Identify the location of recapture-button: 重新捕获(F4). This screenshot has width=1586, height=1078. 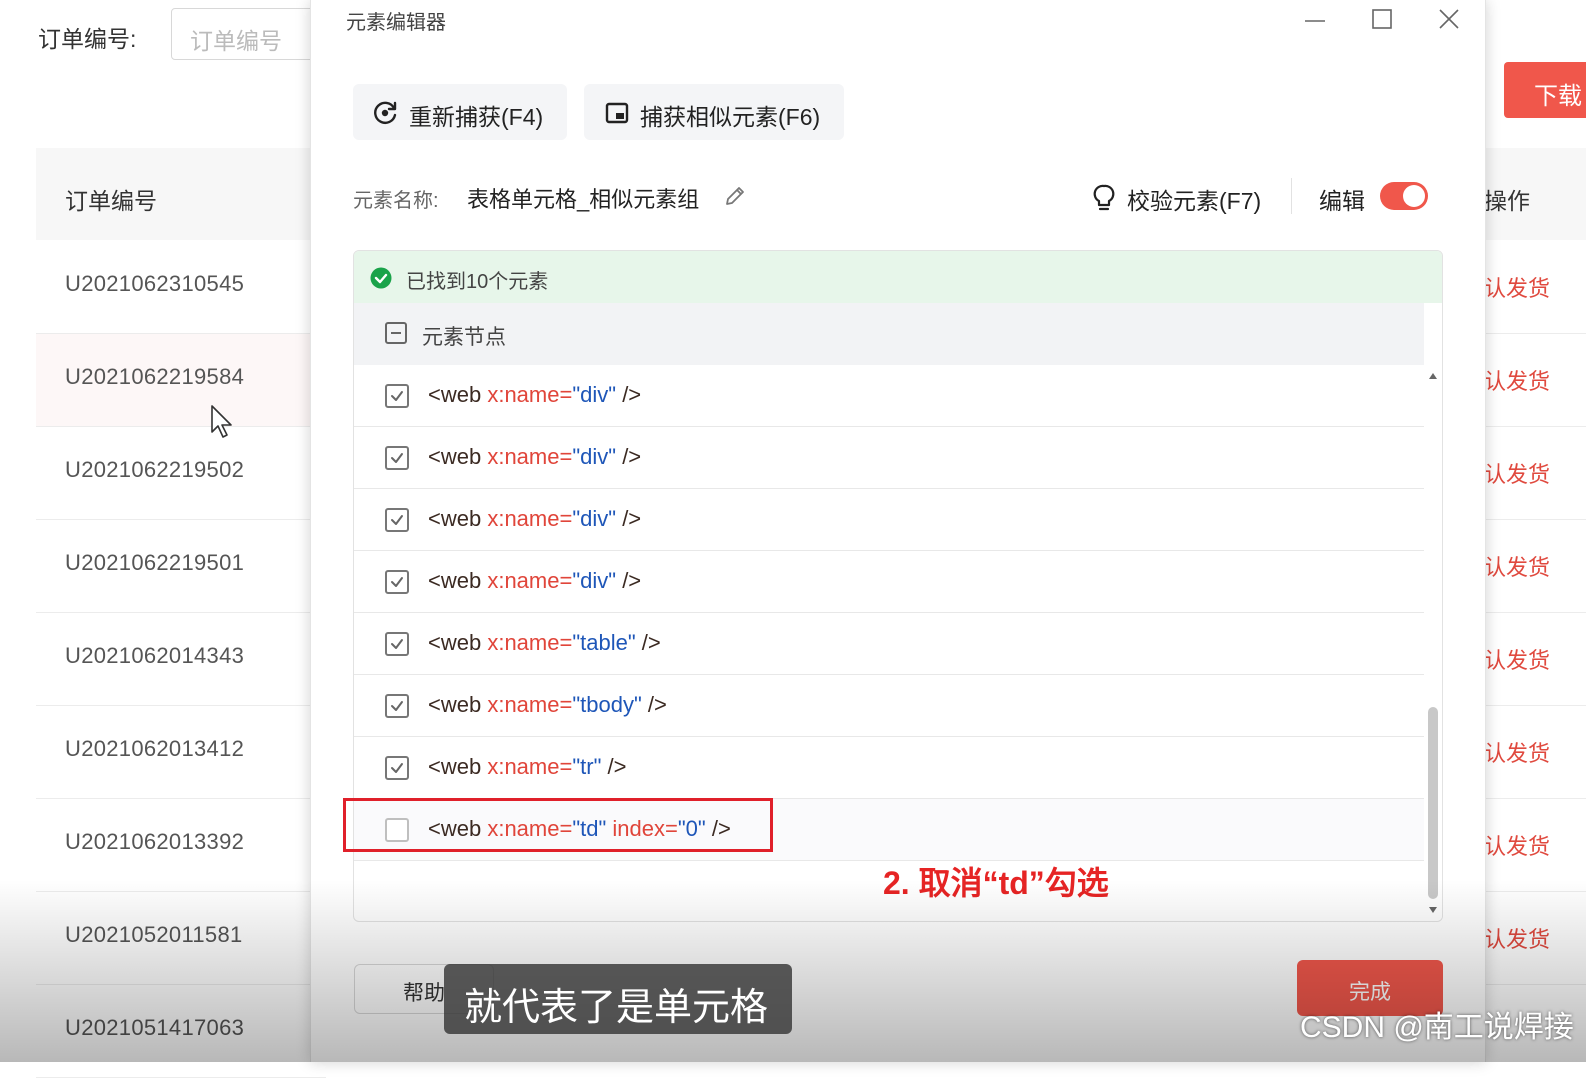
(460, 112).